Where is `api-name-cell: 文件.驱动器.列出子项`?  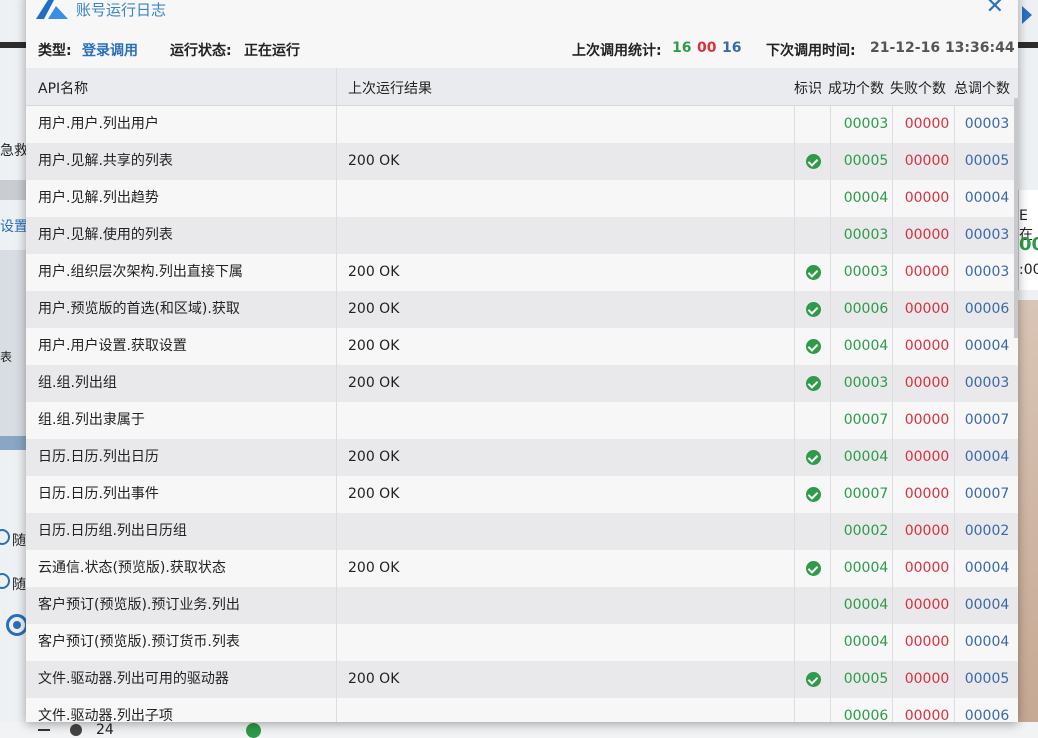 api-name-cell: 文件.驱动器.列出子项 is located at coordinates (105, 715).